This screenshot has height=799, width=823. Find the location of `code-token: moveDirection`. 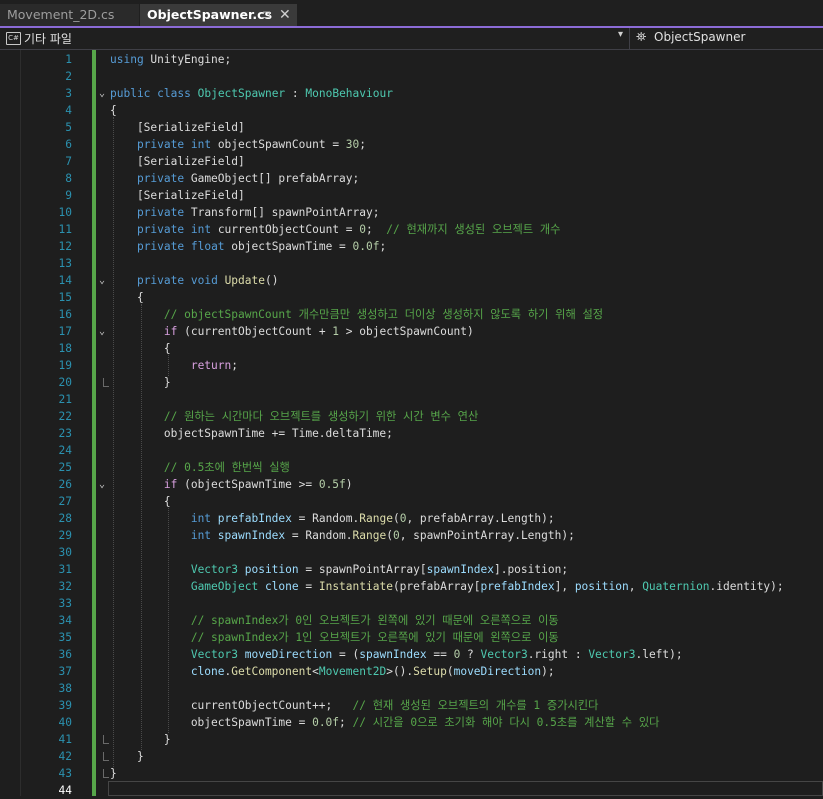

code-token: moveDirection is located at coordinates (288, 654).